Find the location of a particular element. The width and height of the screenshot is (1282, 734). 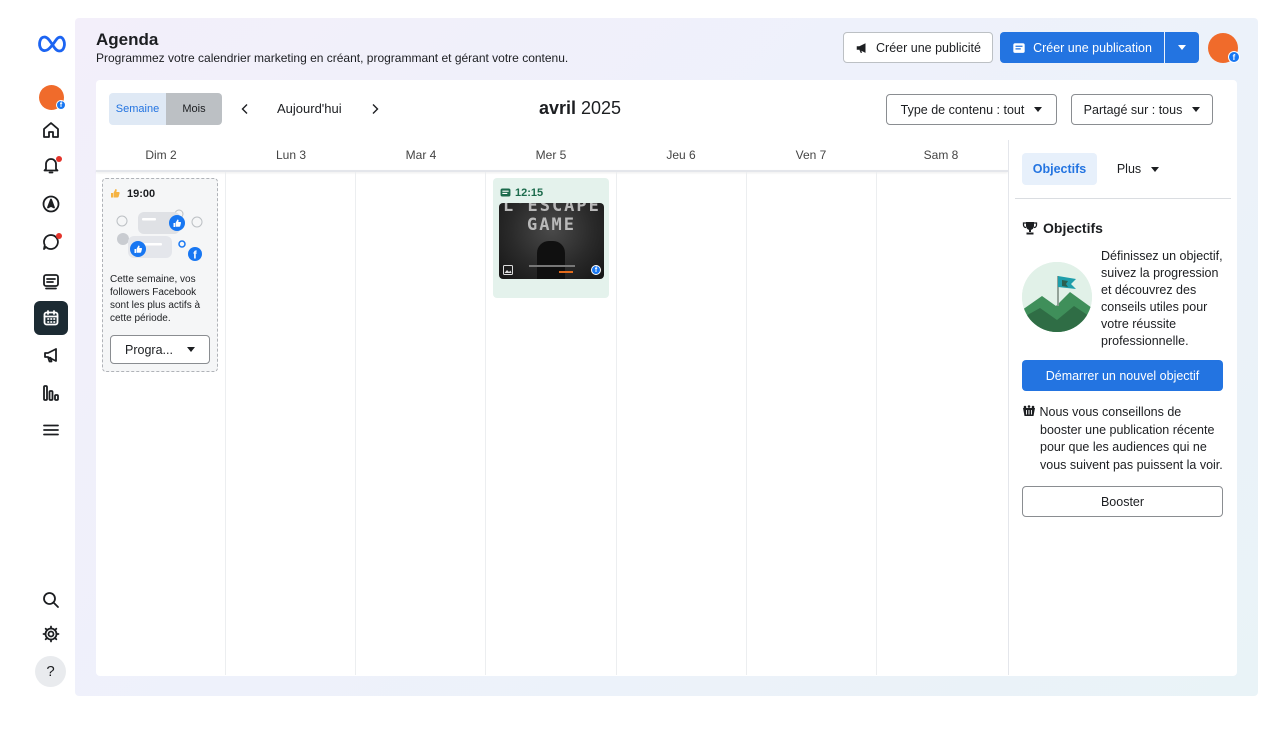

day-header: Jeu 6 is located at coordinates (681, 155).